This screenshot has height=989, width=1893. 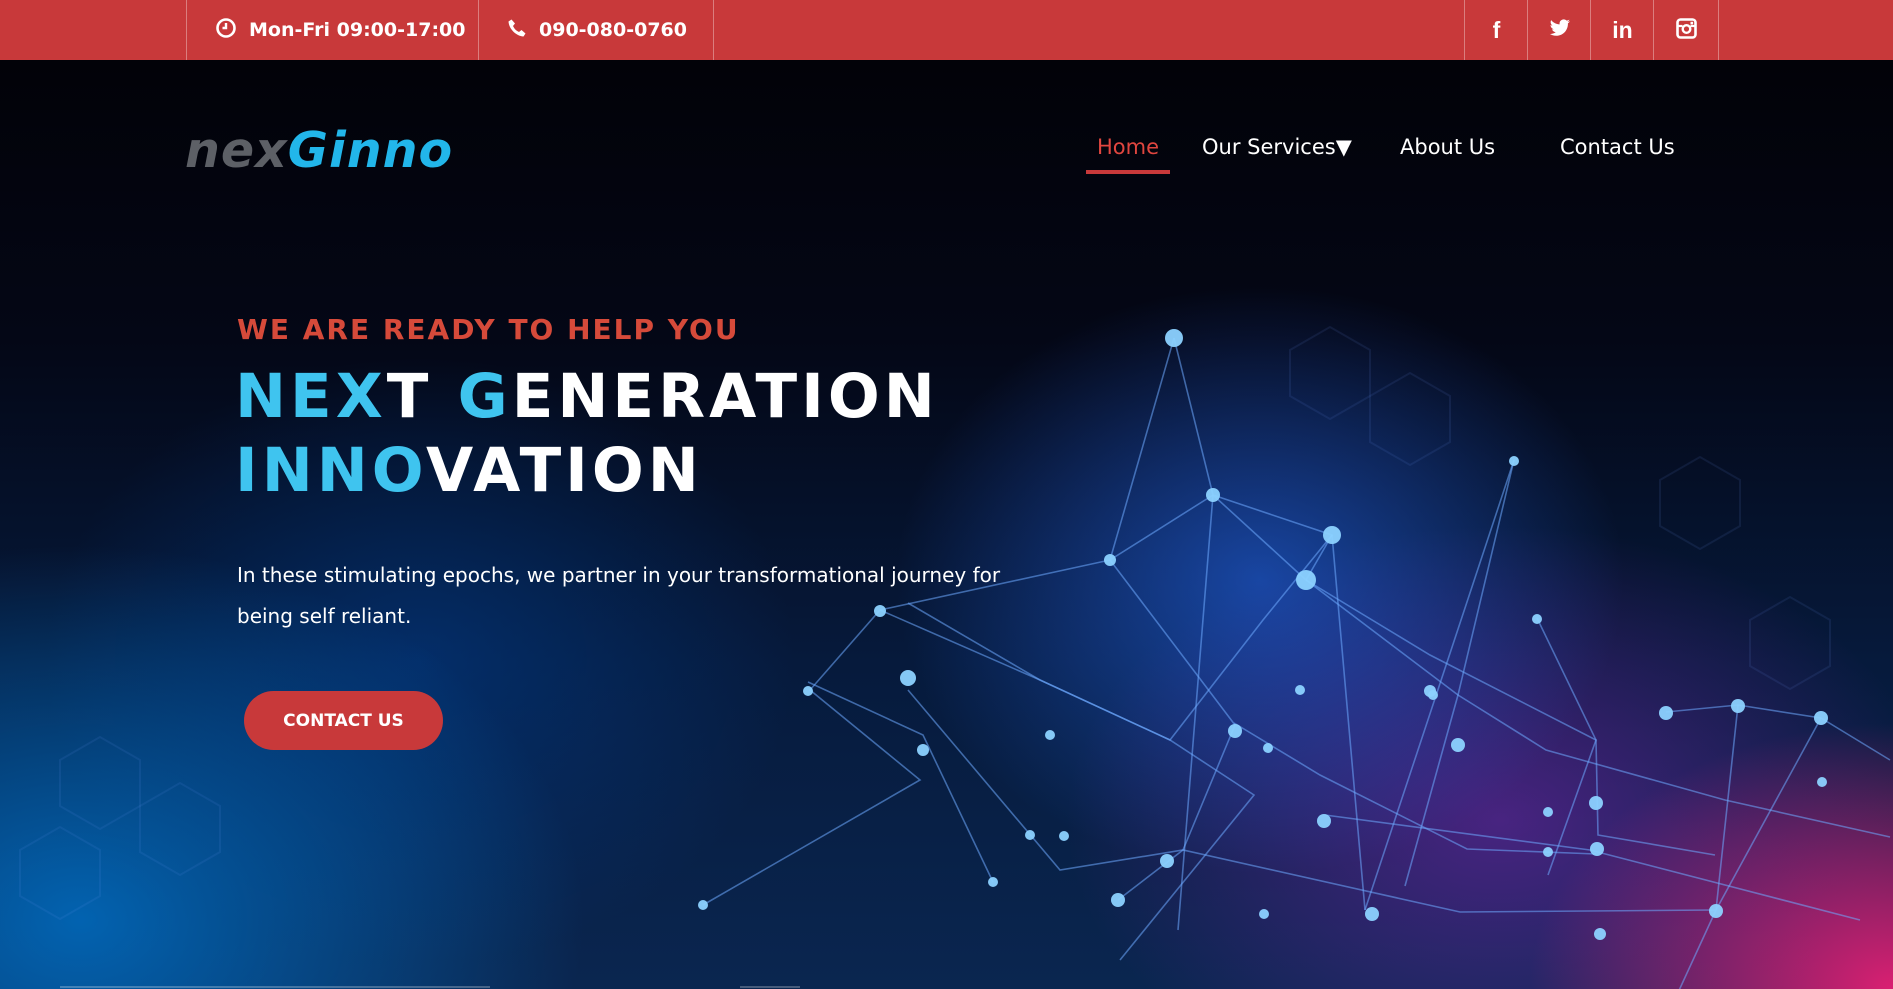 What do you see at coordinates (613, 30) in the screenshot?
I see `phone-text: 090-080-0760` at bounding box center [613, 30].